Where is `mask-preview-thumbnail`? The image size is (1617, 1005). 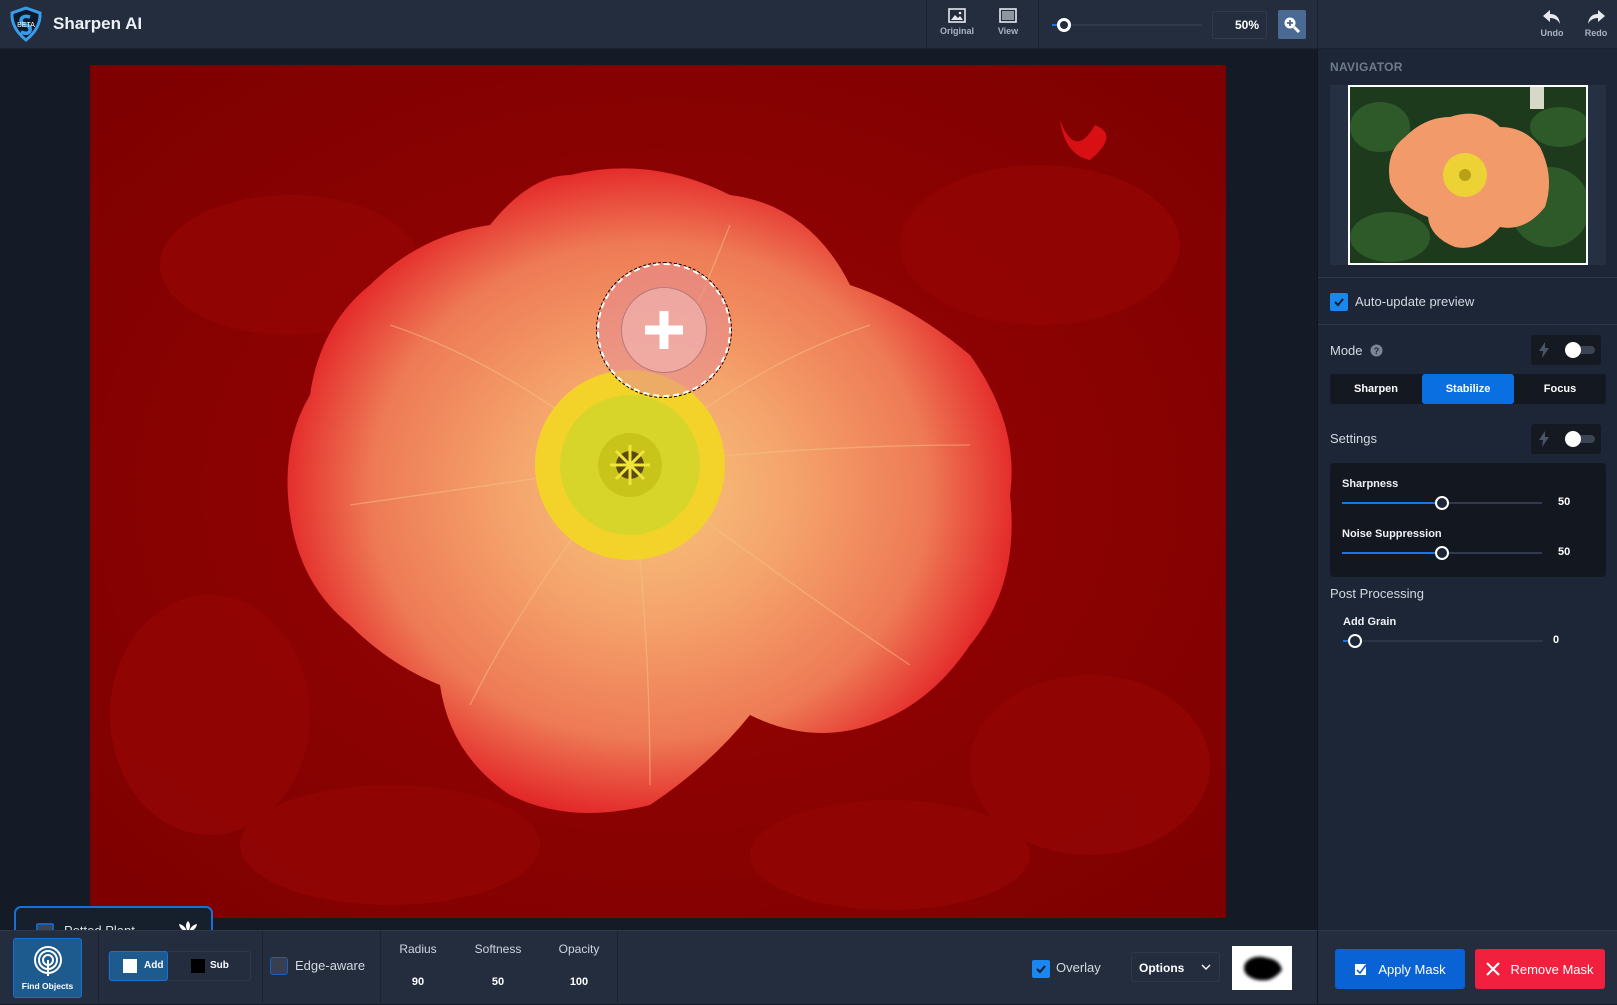
mask-preview-thumbnail is located at coordinates (1262, 968).